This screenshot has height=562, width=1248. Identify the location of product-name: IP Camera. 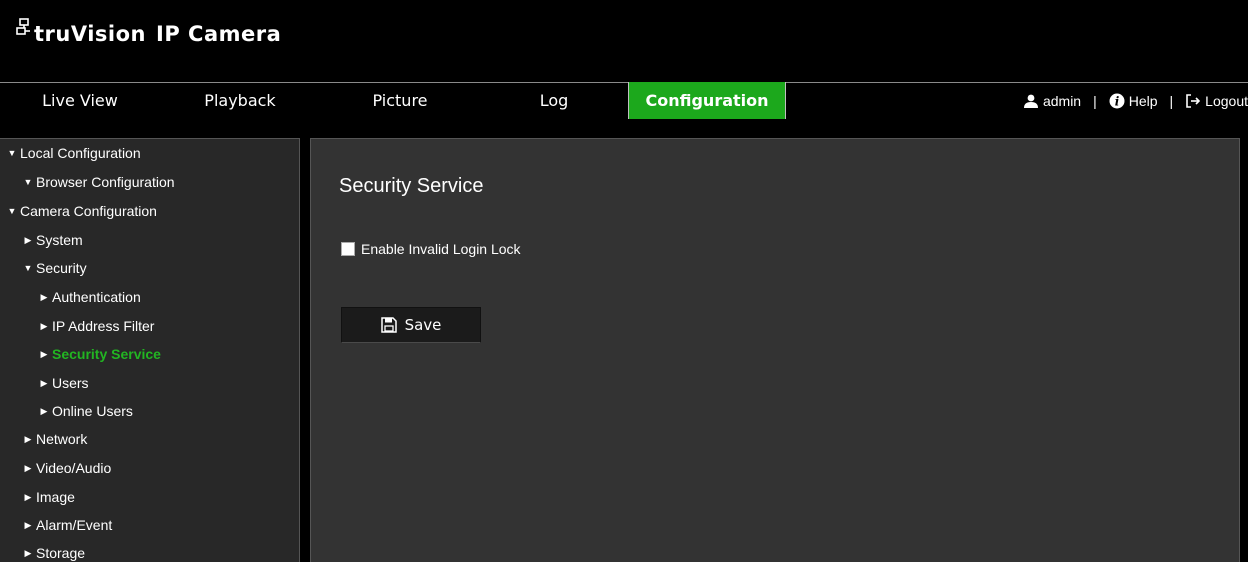
(219, 34).